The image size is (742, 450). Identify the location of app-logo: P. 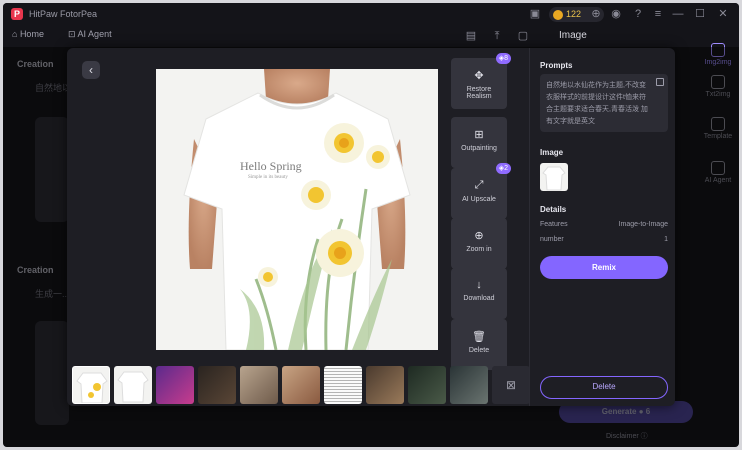
(17, 14).